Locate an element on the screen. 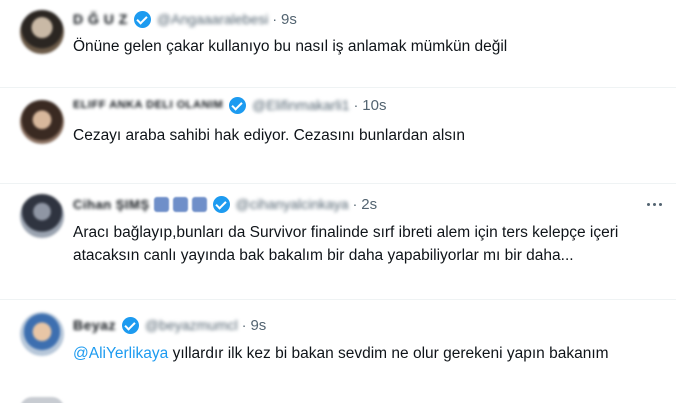 This screenshot has width=676, height=403. tweet-header: D Ğ U Z @Angaaaralebesi · 9s is located at coordinates (185, 19).